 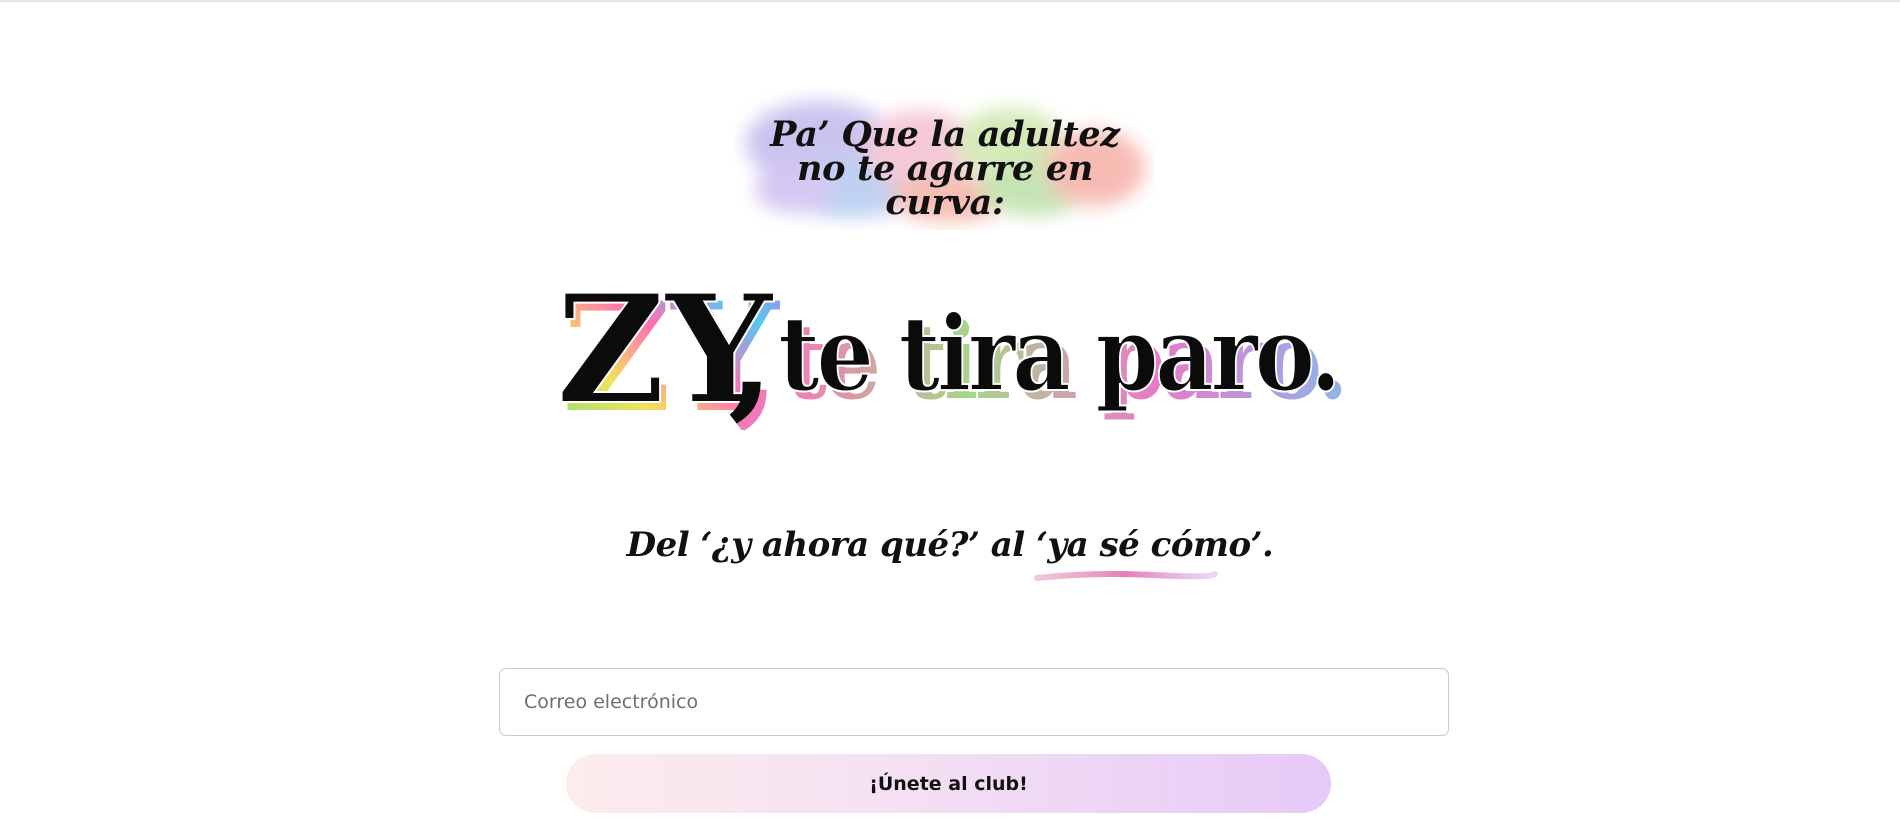 I want to click on comma: ,, so click(x=750, y=355).